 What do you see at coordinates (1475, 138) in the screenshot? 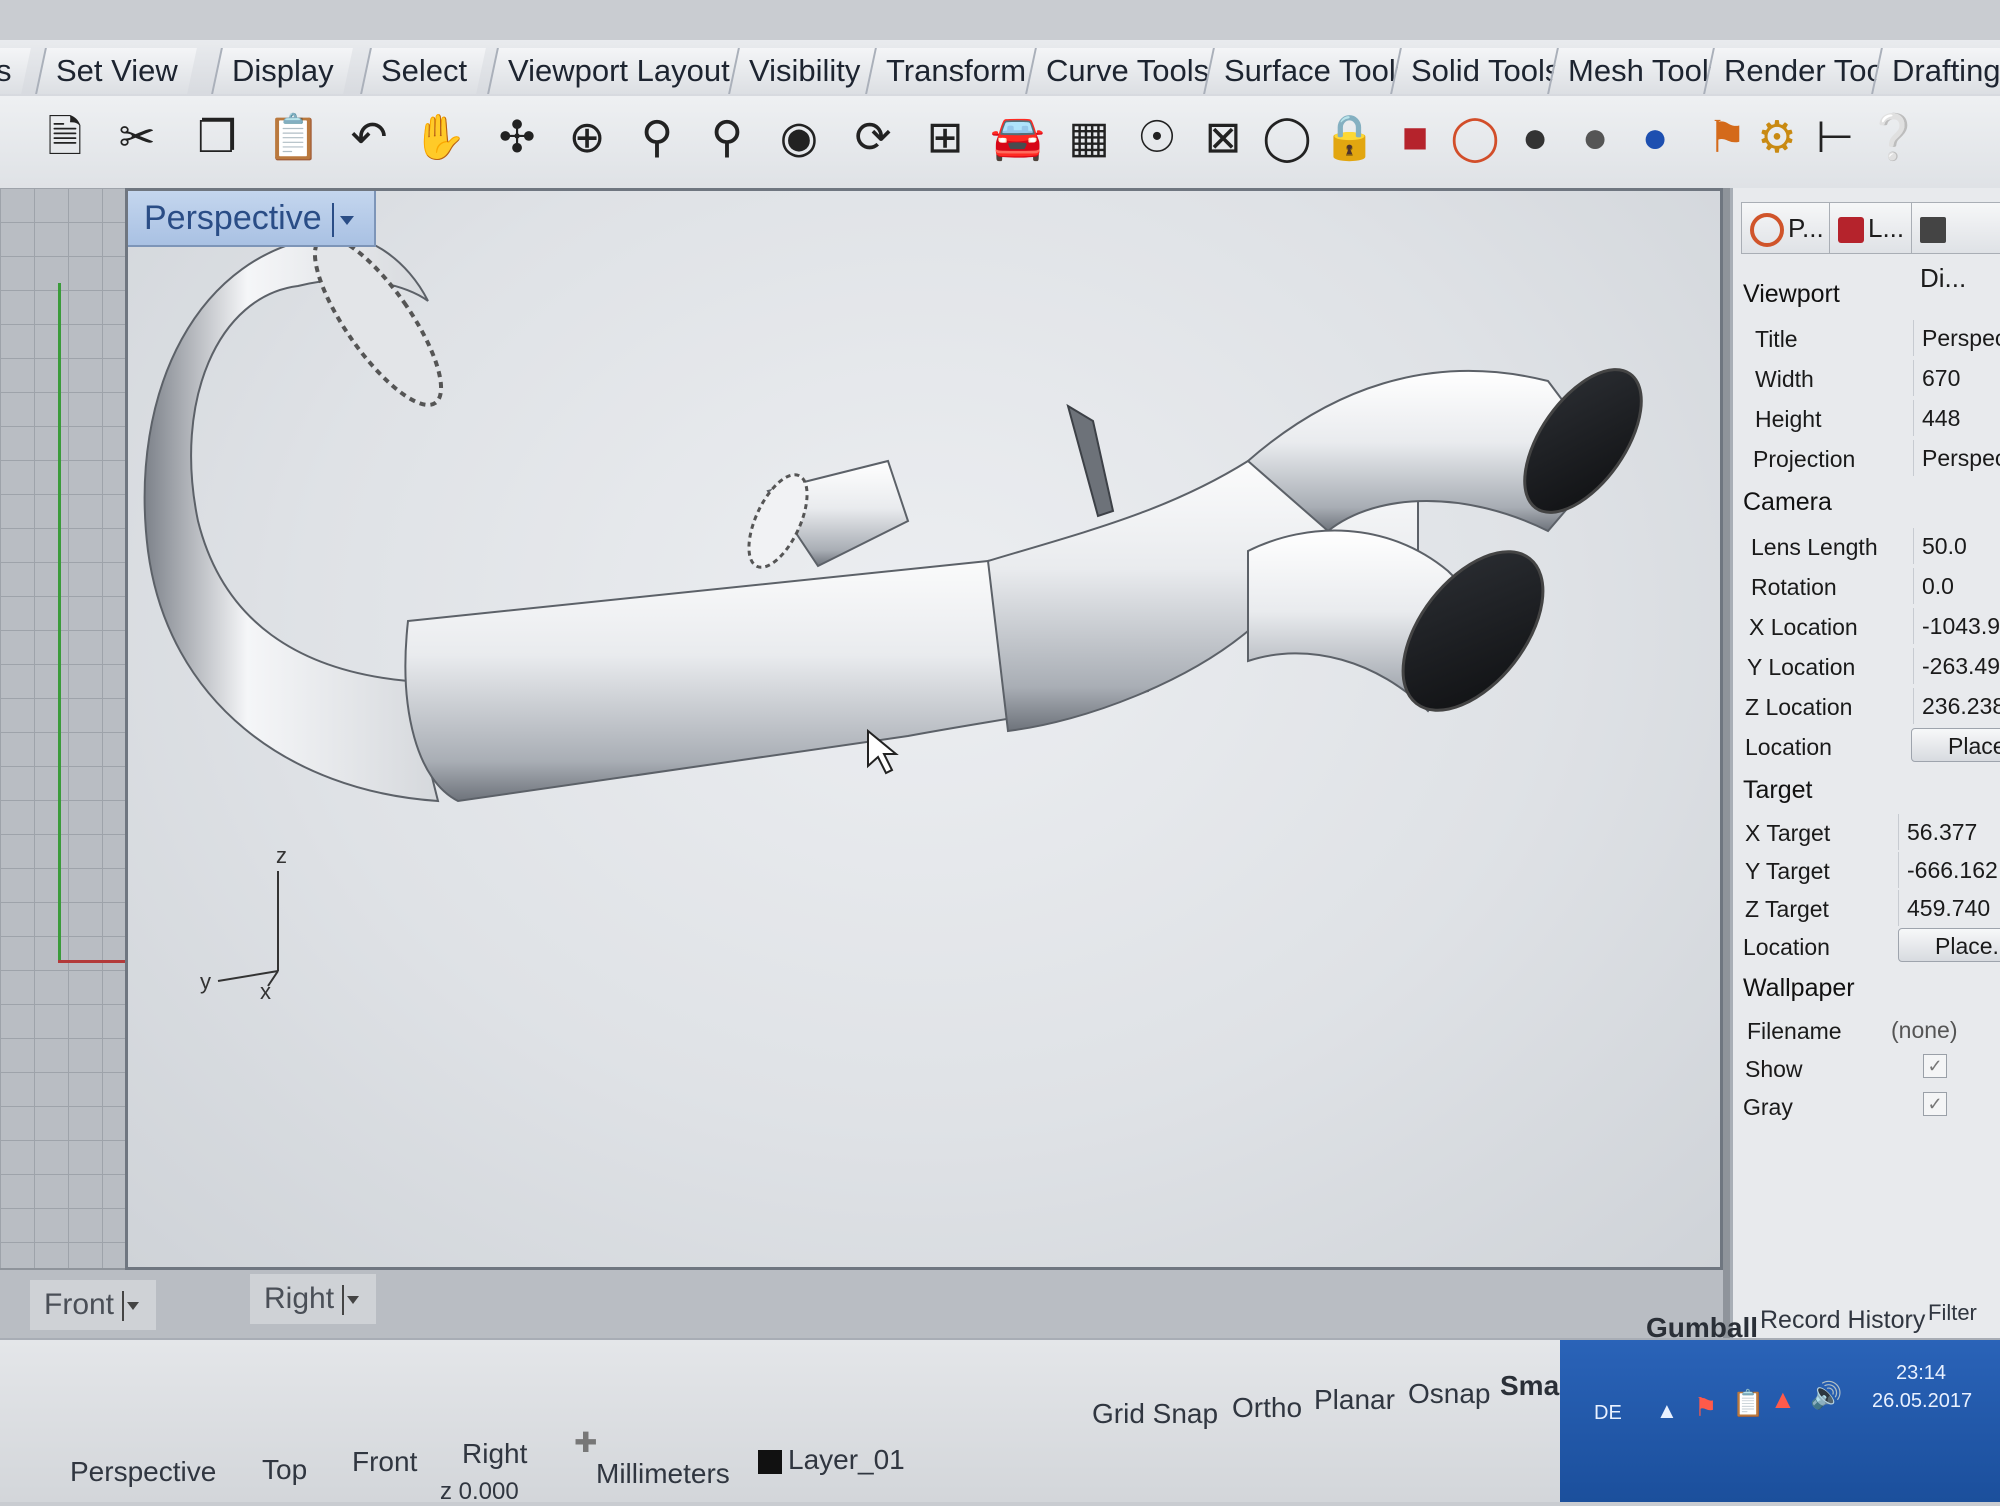
I see `color-wheel-icon: ◯` at bounding box center [1475, 138].